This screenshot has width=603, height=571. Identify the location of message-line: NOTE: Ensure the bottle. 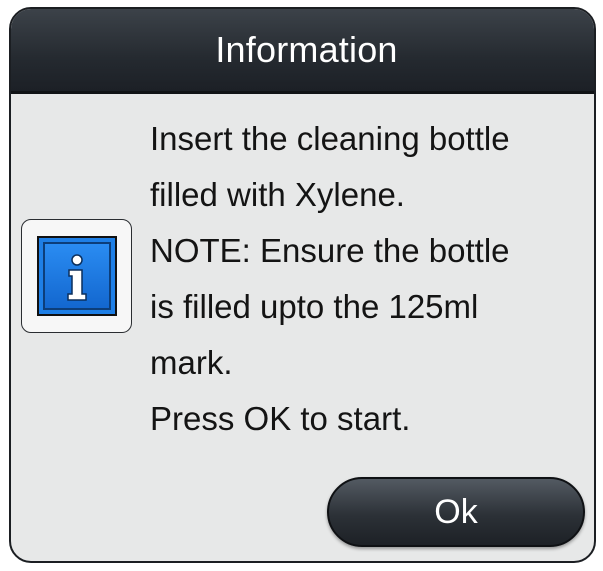
(330, 250).